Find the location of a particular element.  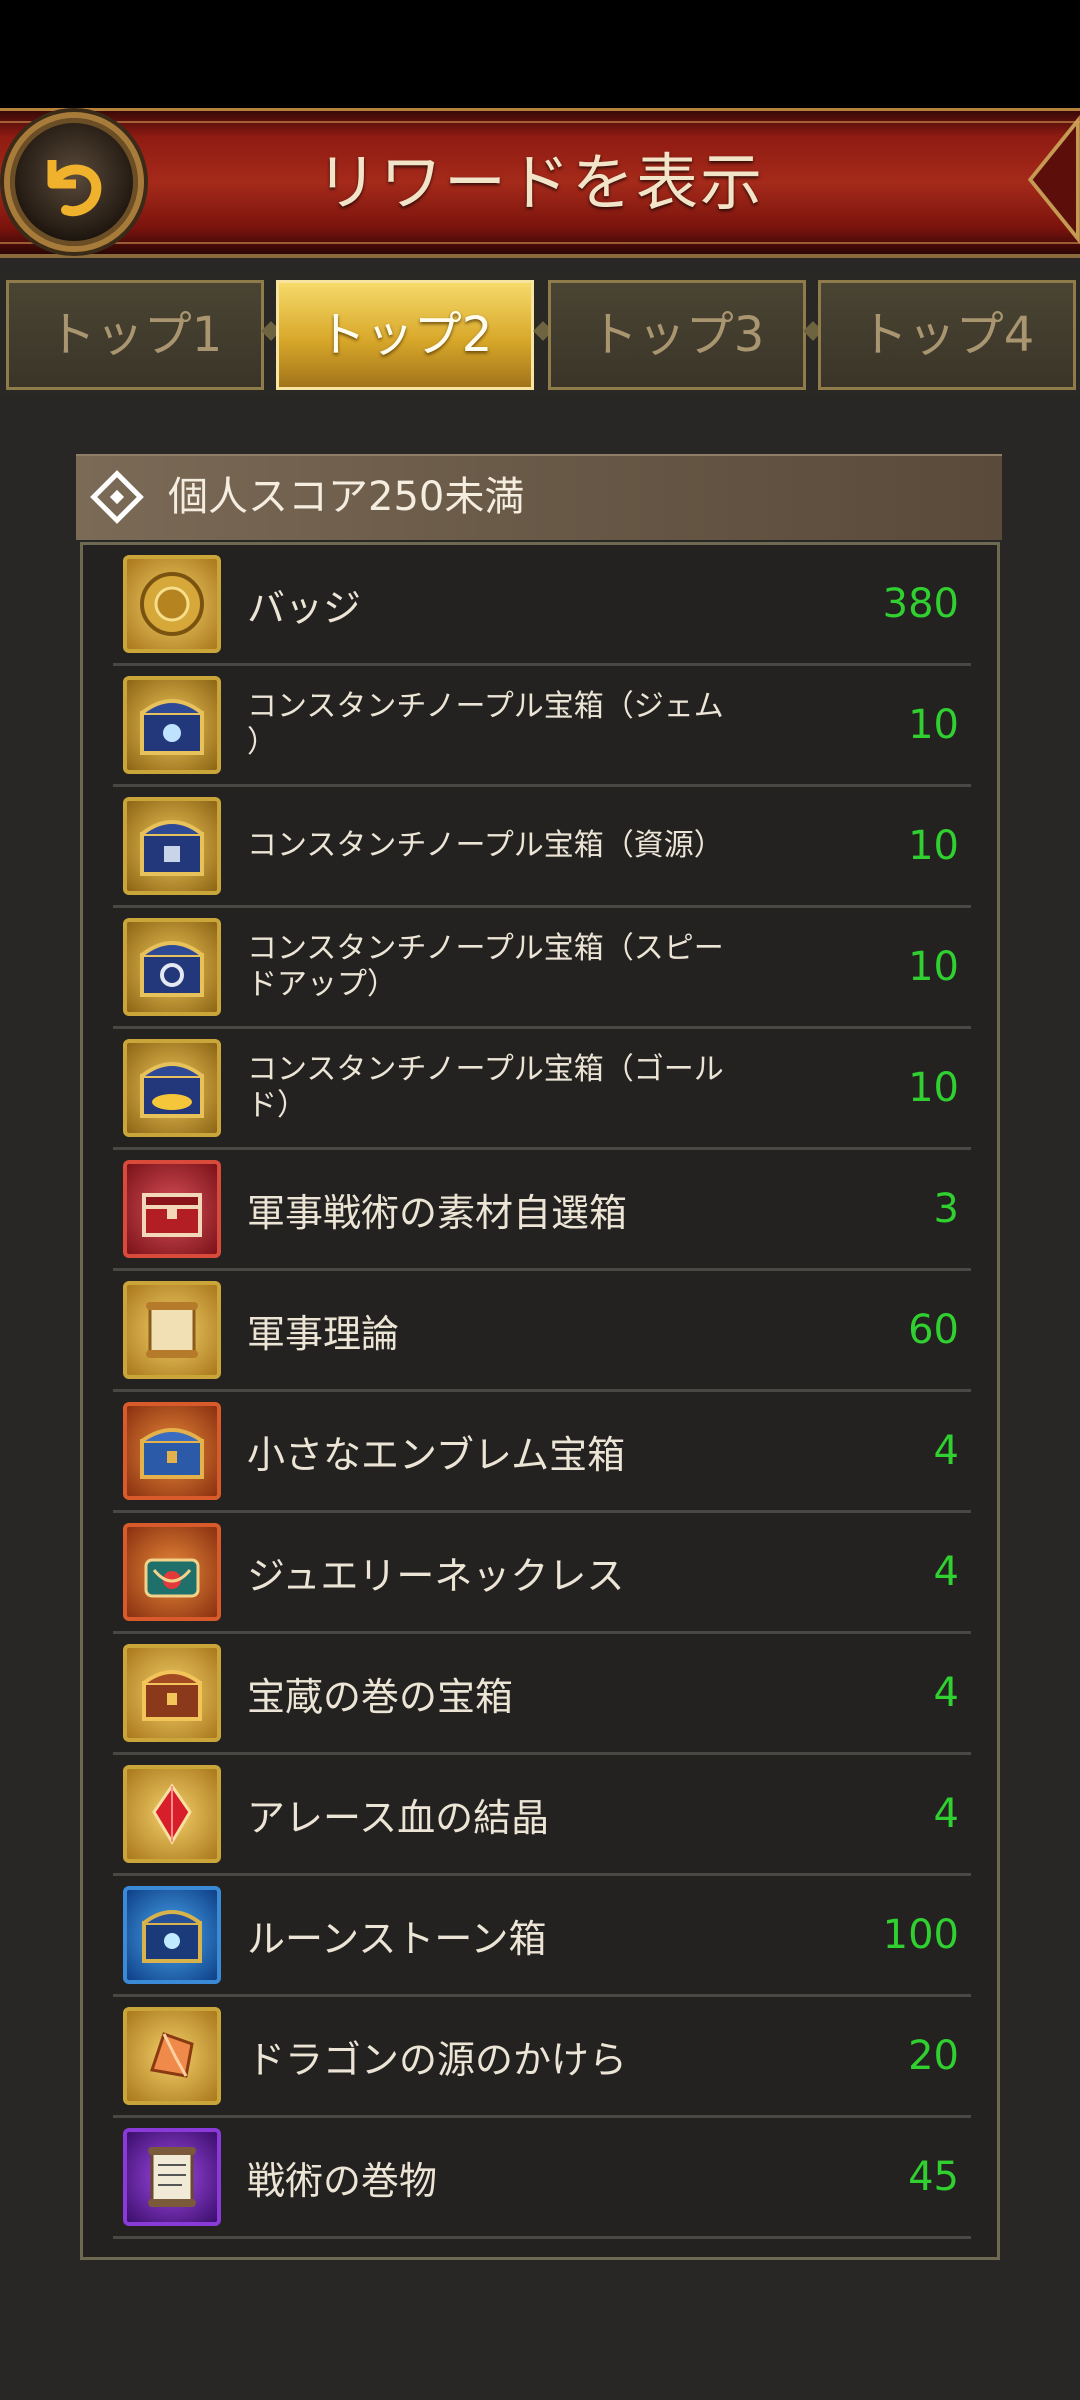

reward-name: 軍事戦術の素材自選箱 is located at coordinates (437, 1212).